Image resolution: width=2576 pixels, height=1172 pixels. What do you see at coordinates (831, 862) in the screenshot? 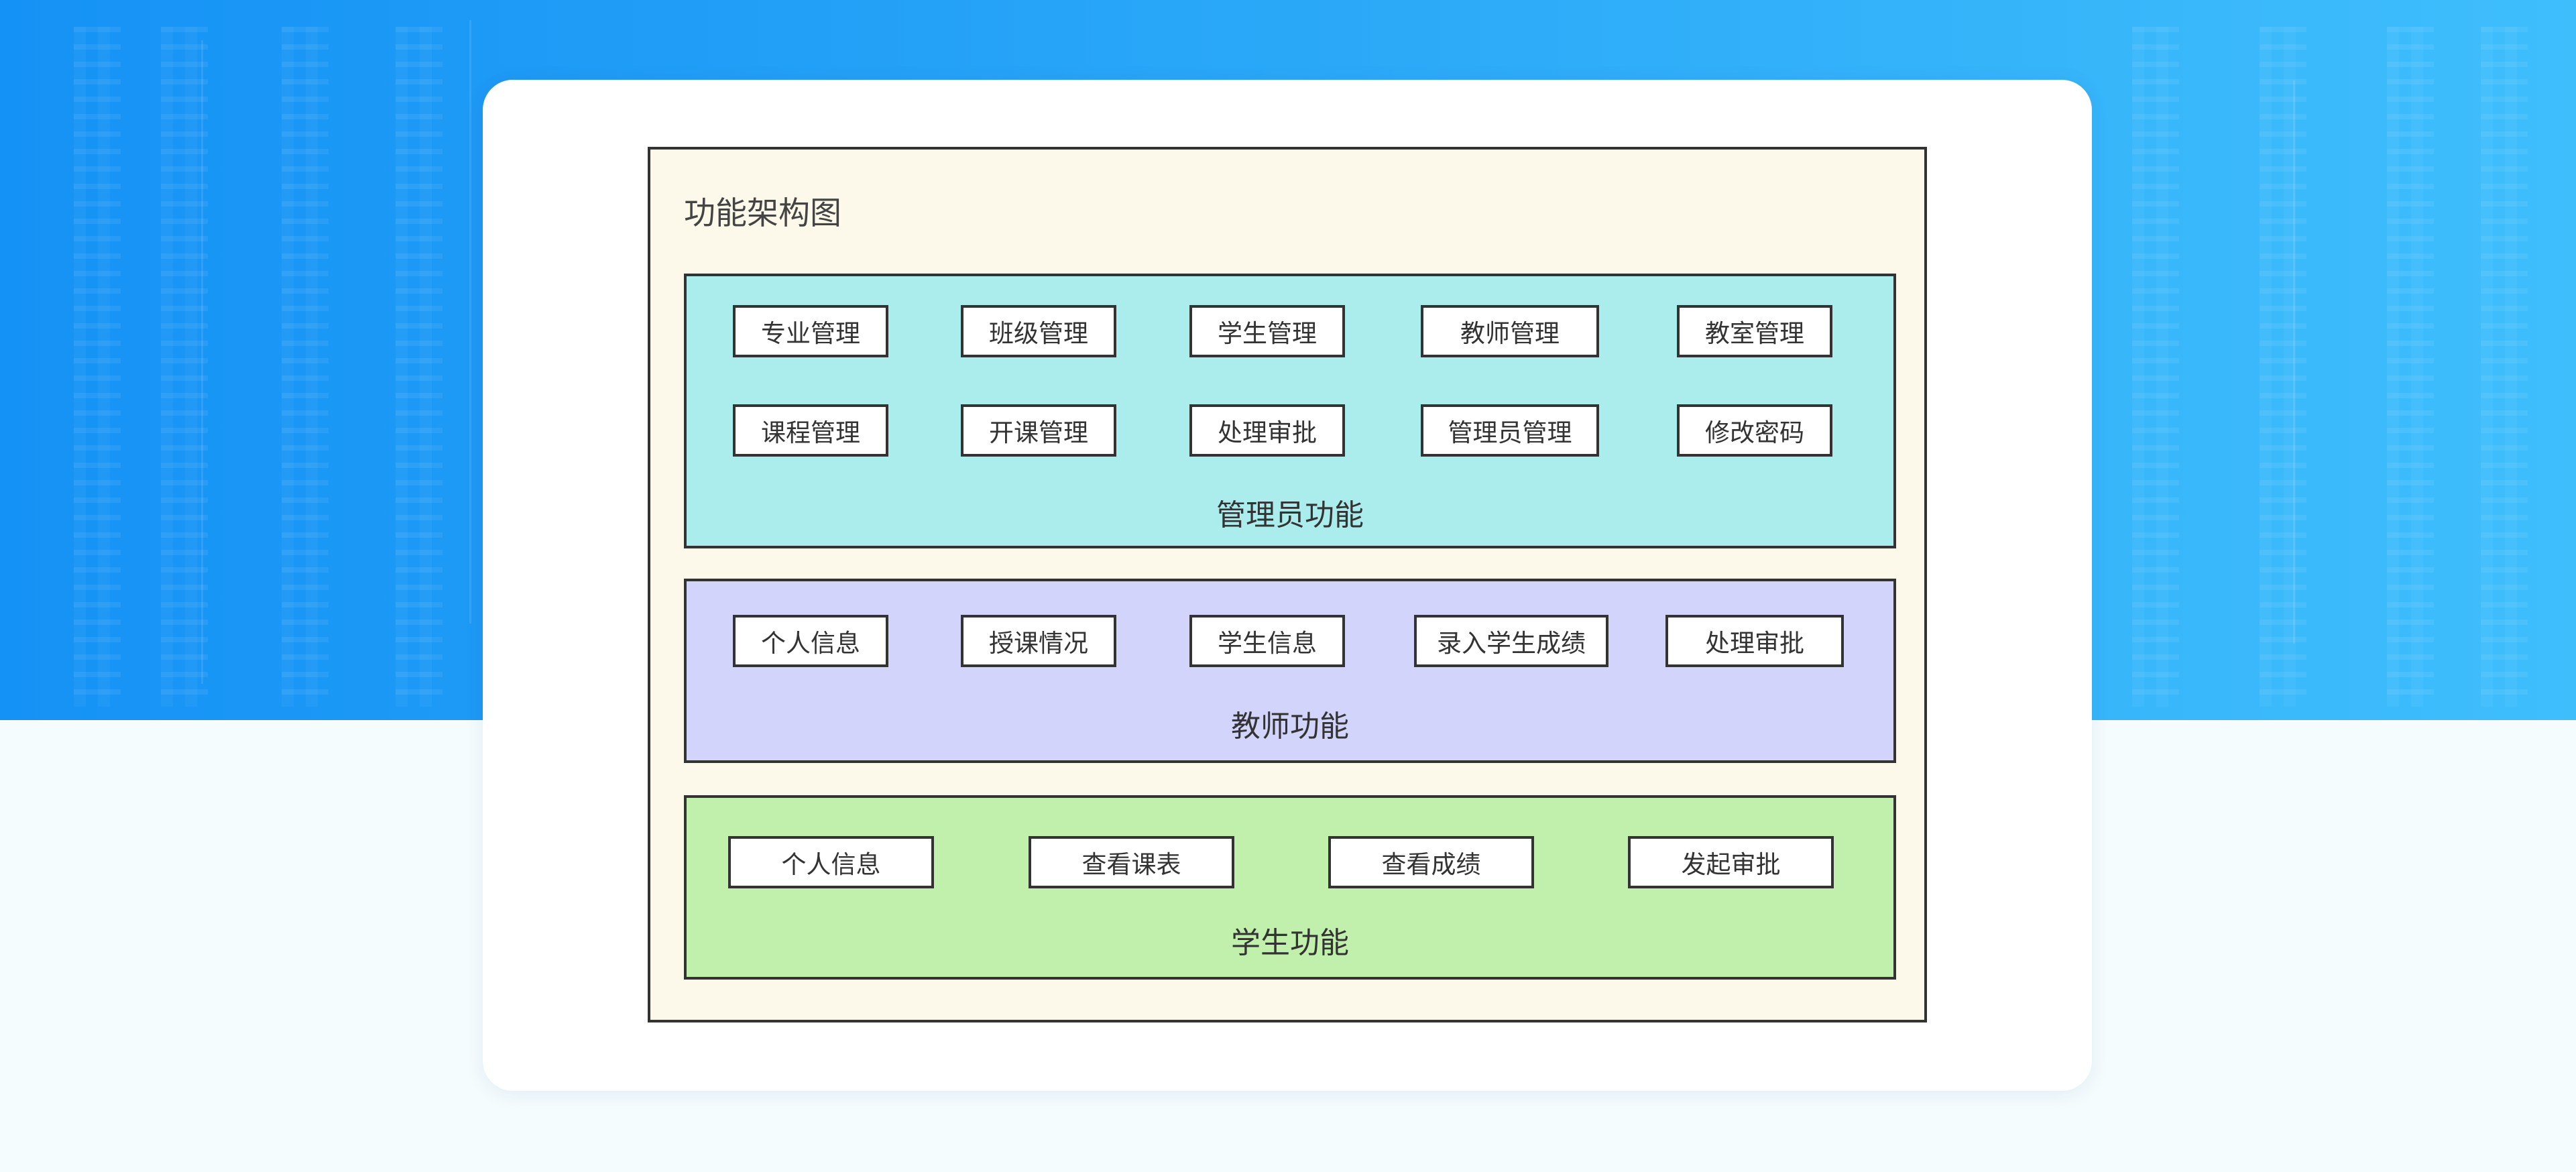
I see `node-student-0: 个人信息` at bounding box center [831, 862].